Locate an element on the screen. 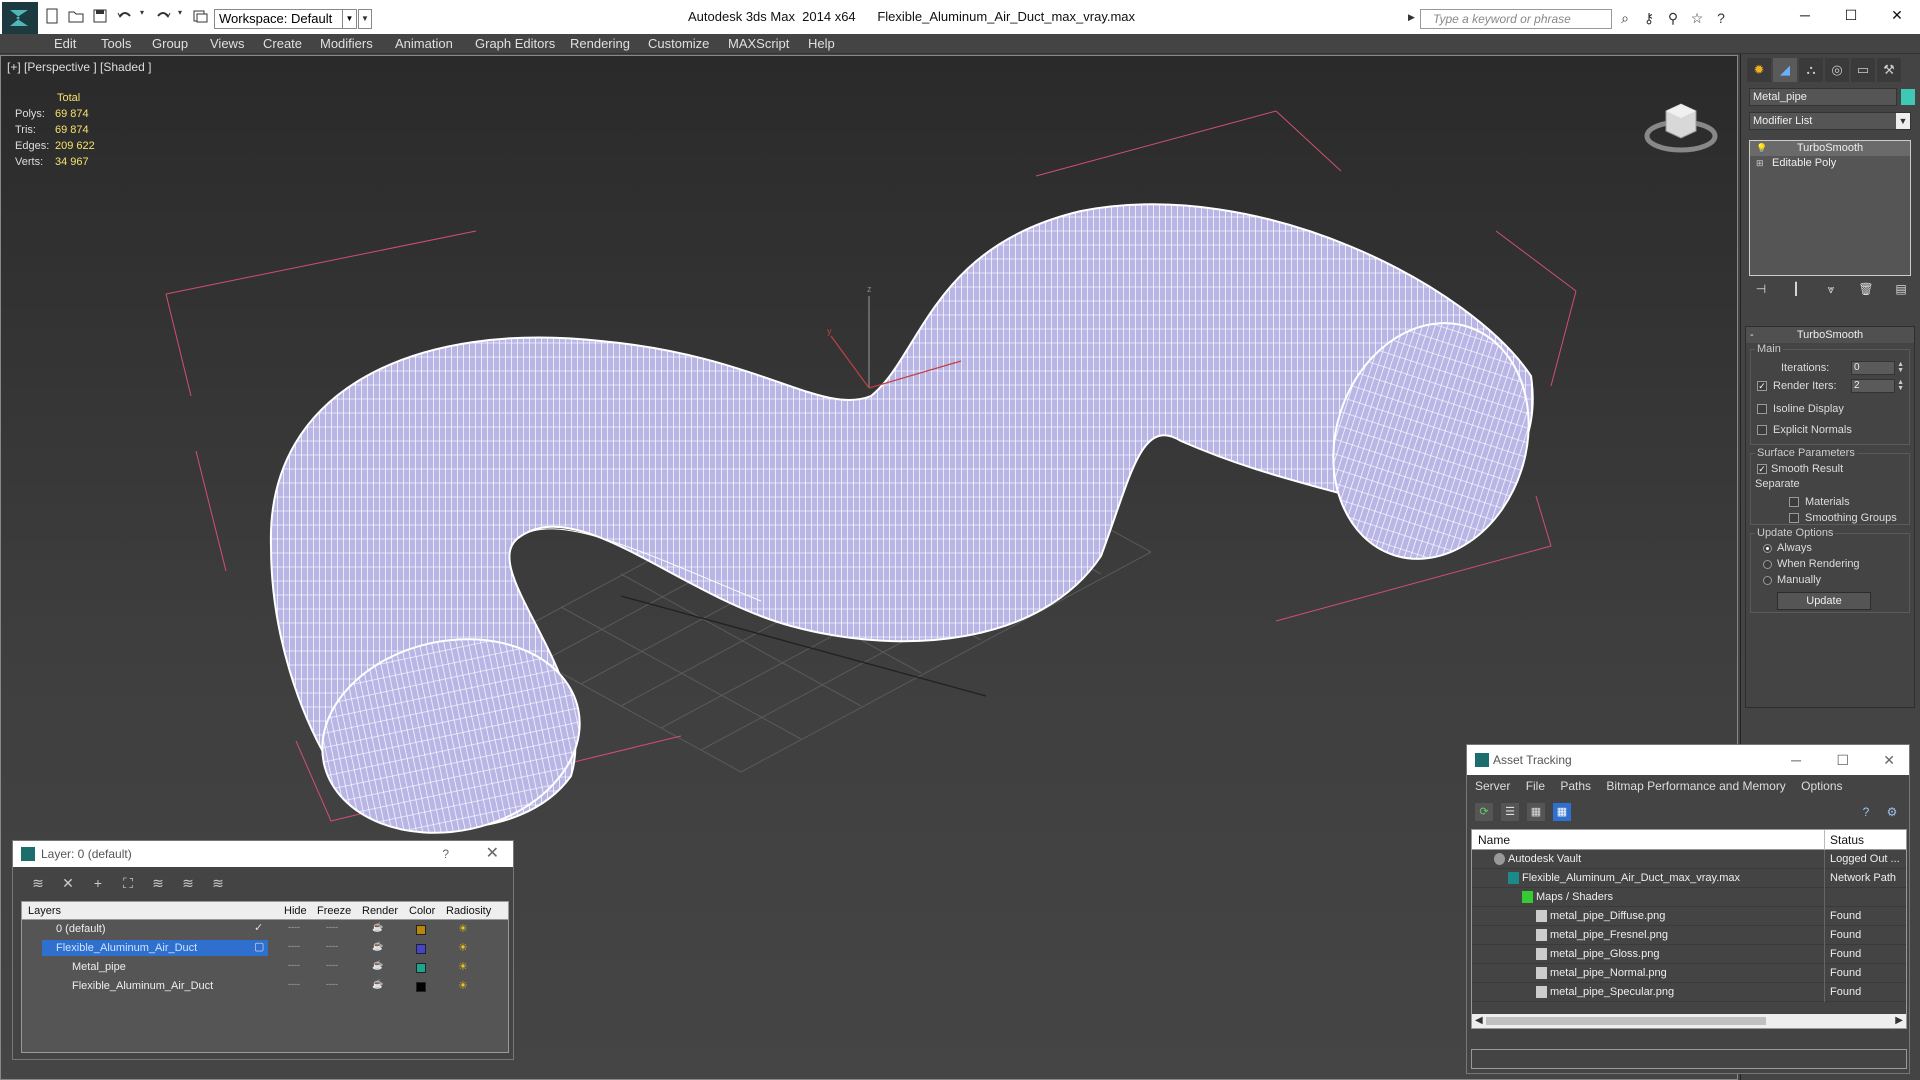  menu-graph-editors: Graph Editors is located at coordinates (515, 43).